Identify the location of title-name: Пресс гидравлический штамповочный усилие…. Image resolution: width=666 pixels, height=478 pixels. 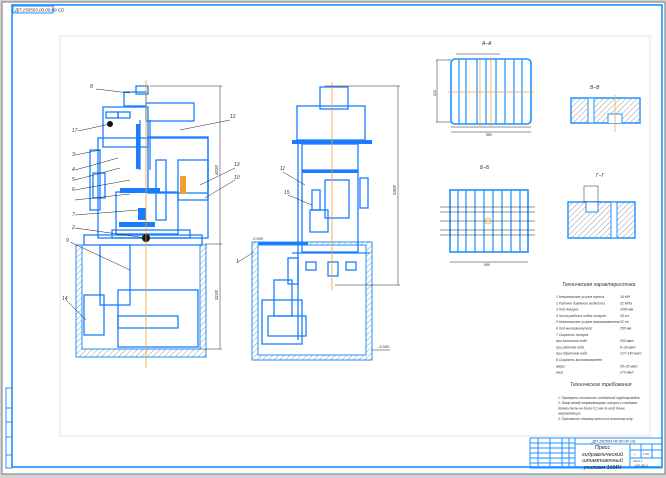
(602, 458).